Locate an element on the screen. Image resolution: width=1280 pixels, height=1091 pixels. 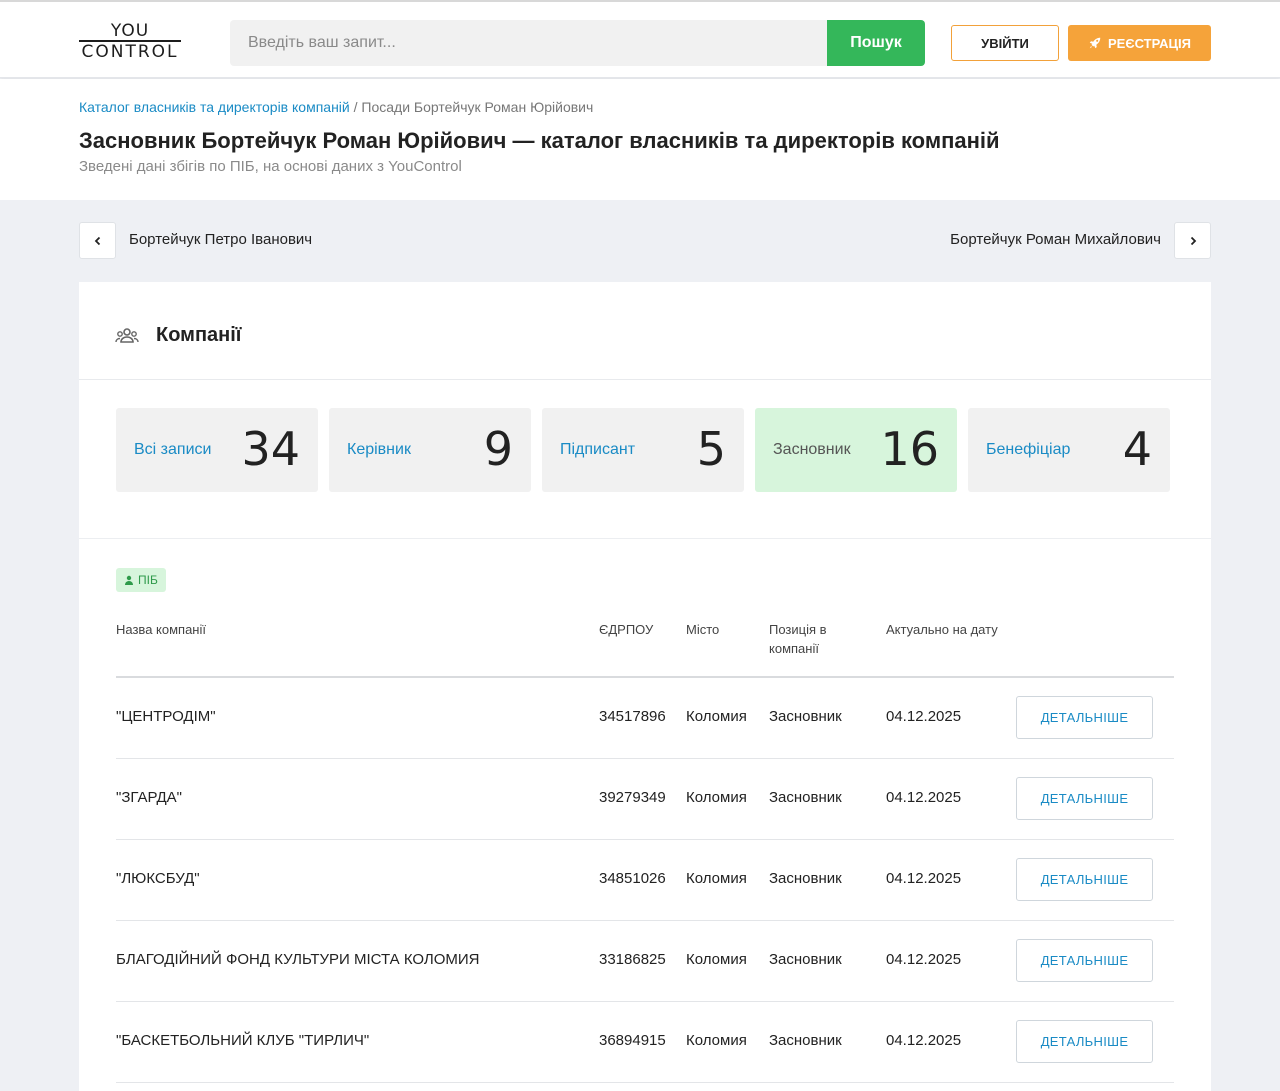
group-icon is located at coordinates (127, 335).